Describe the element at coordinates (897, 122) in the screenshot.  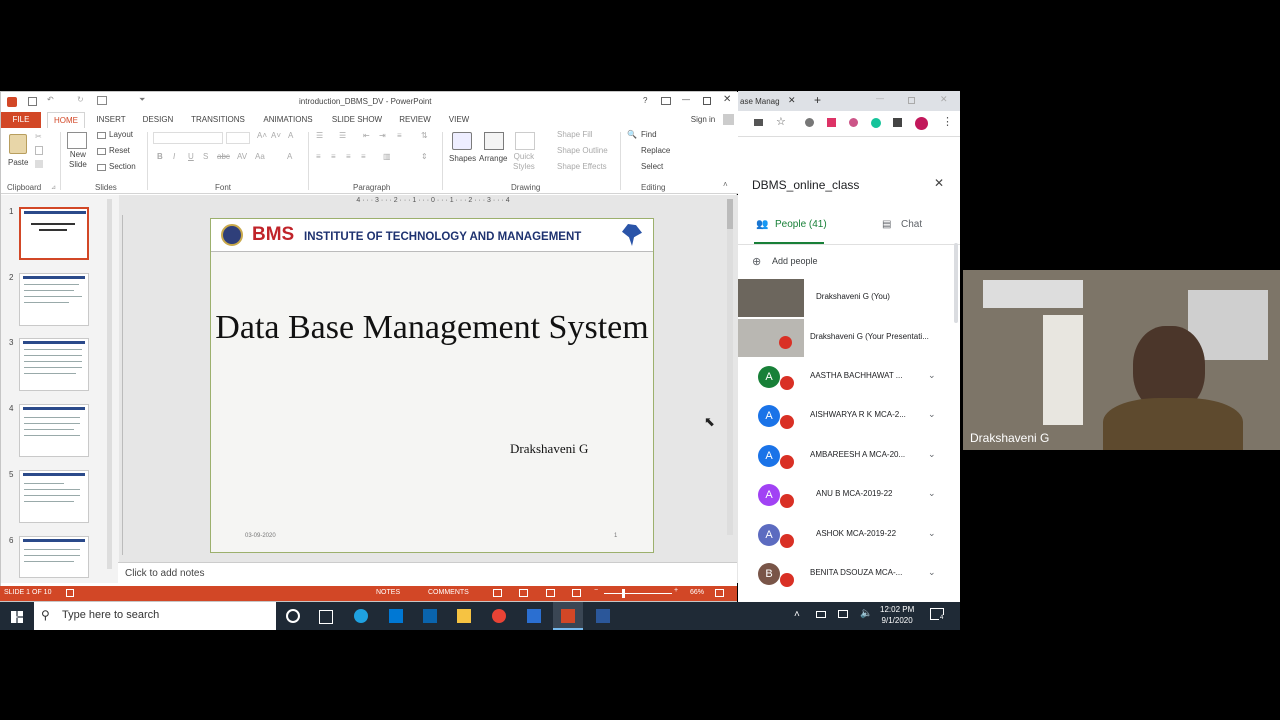
I see `extension-5-icon` at that location.